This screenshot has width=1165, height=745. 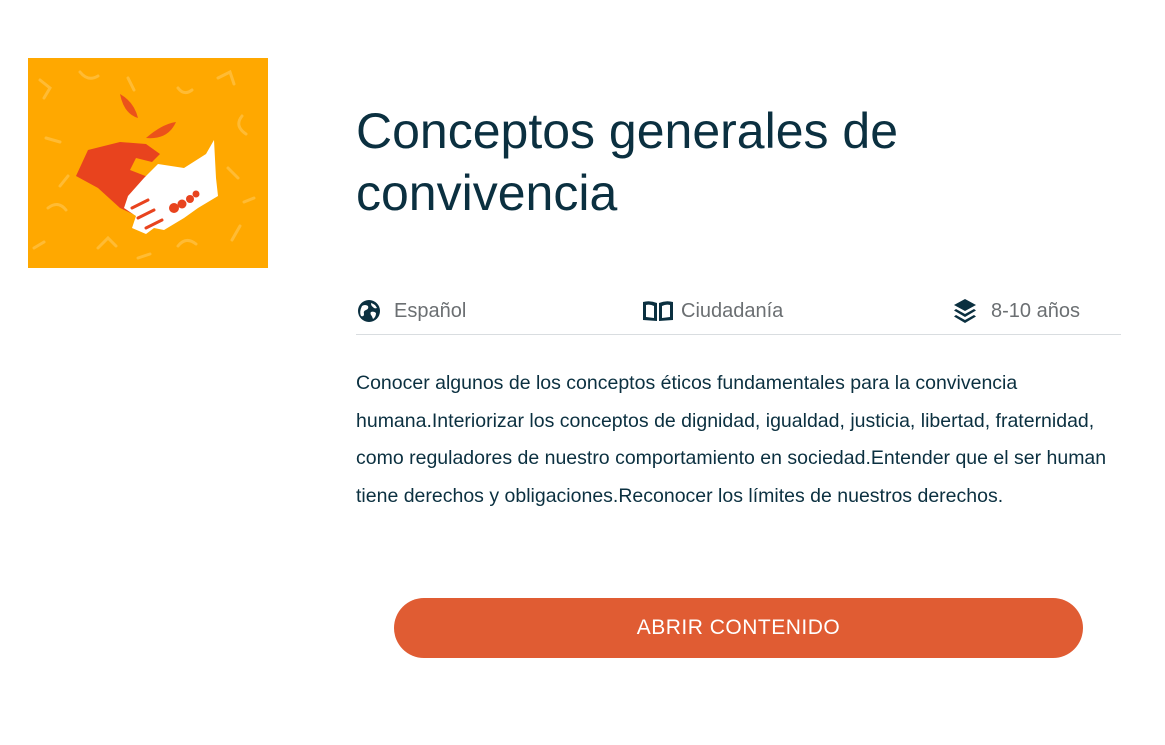 What do you see at coordinates (1035, 310) in the screenshot?
I see `age-label: 8-10 años` at bounding box center [1035, 310].